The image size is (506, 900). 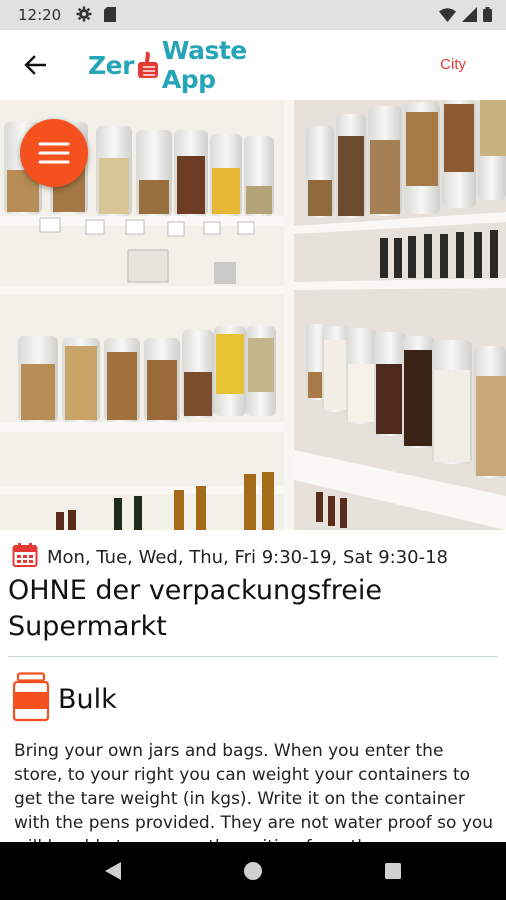 I want to click on sd-card-icon, so click(x=110, y=17).